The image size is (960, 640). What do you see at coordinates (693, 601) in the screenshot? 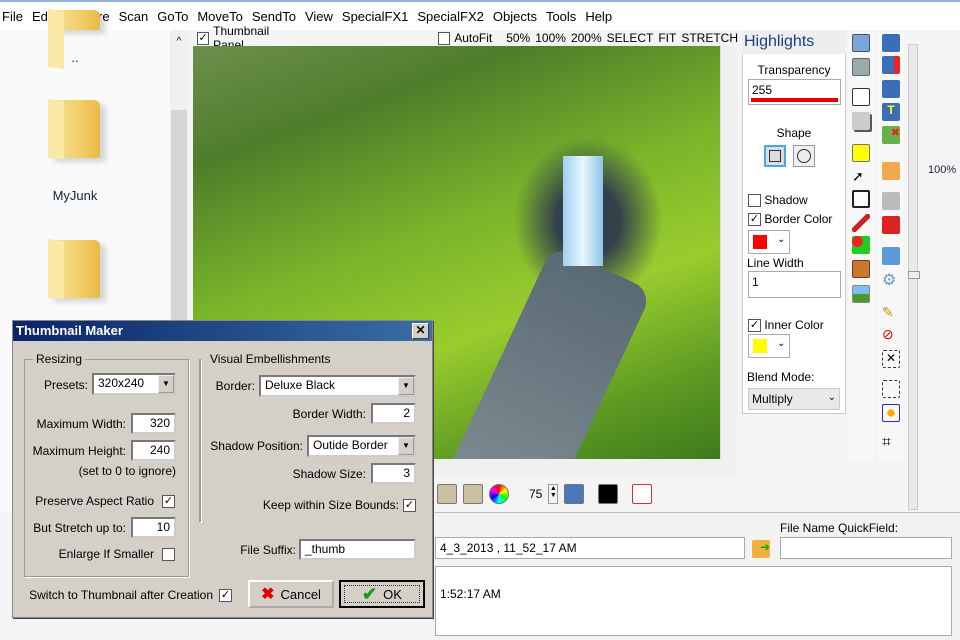
I see `comment-textarea: 1:52:17 AM` at bounding box center [693, 601].